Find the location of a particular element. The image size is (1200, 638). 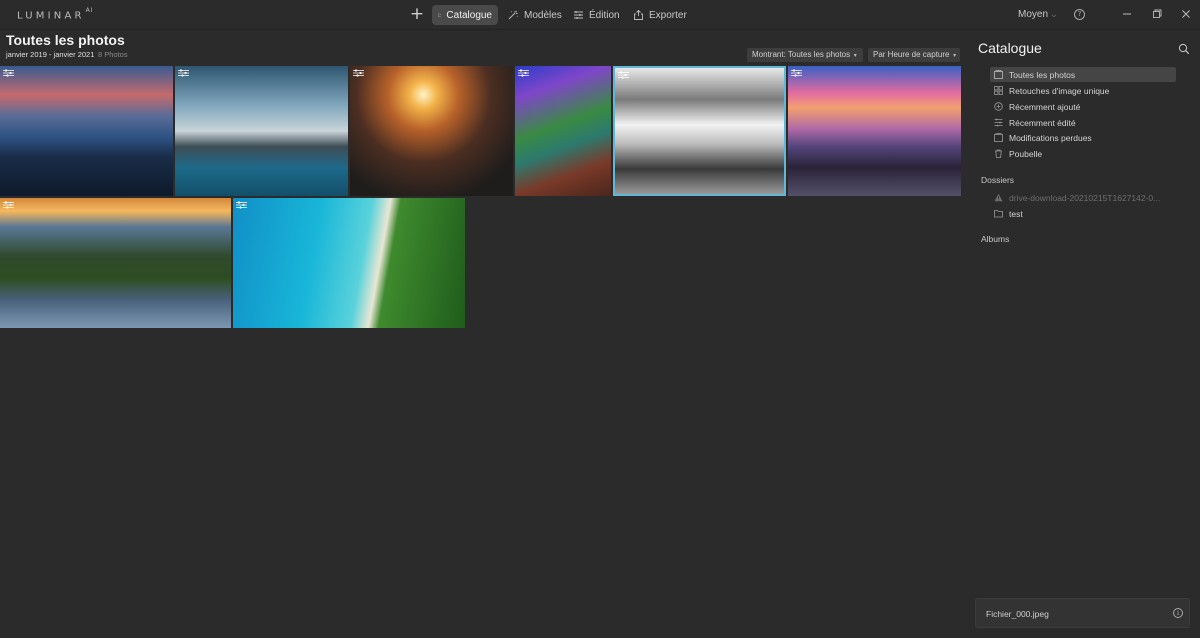

photo-thumbnail-selected is located at coordinates (699, 131).